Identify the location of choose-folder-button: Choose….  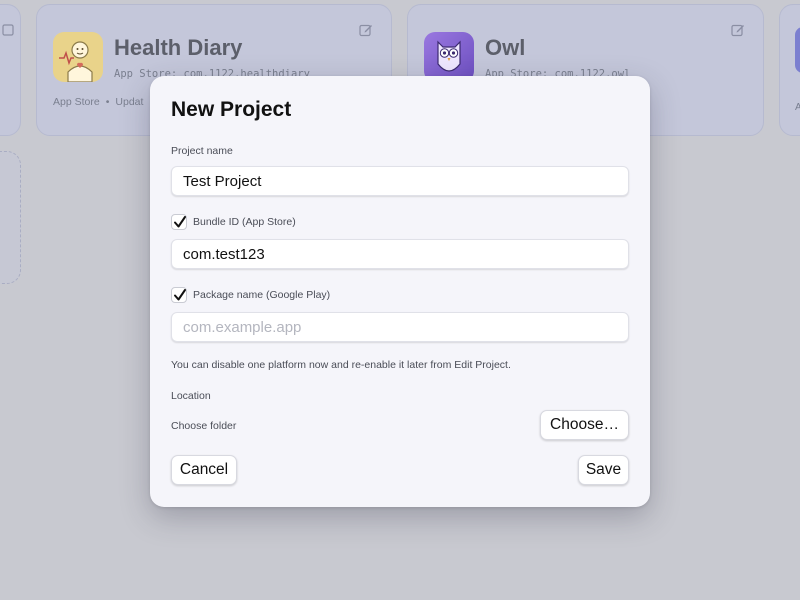
(584, 425).